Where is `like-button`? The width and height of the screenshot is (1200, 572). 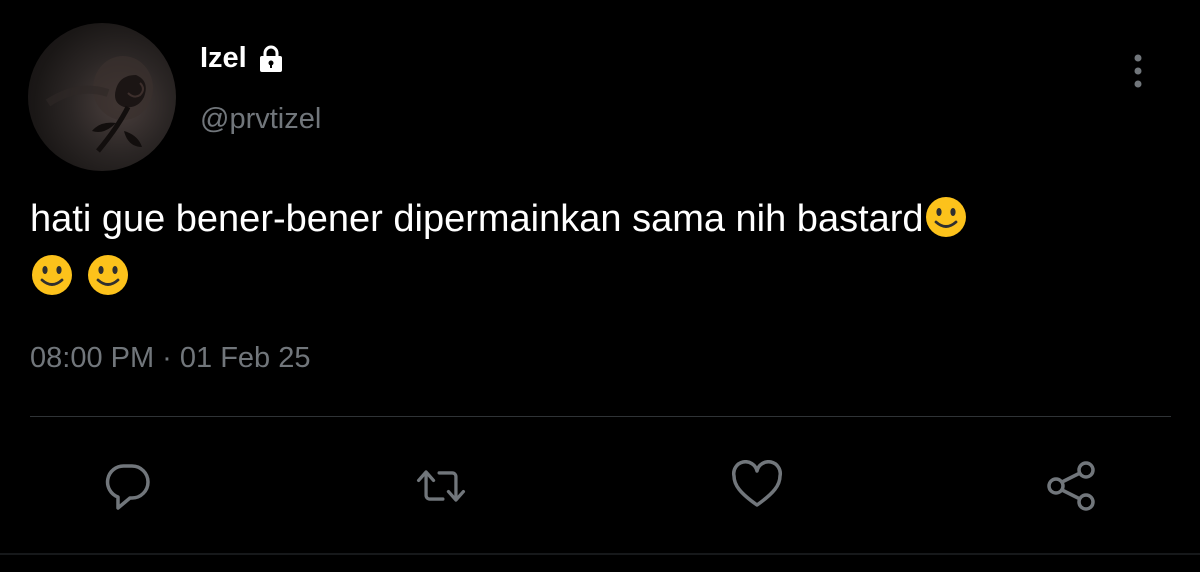
like-button is located at coordinates (757, 486).